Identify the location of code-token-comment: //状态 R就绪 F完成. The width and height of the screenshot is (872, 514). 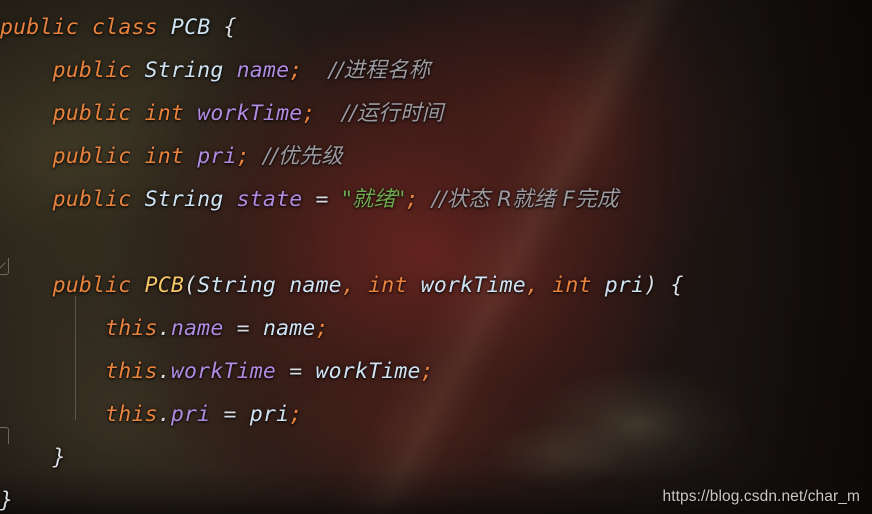
(525, 199).